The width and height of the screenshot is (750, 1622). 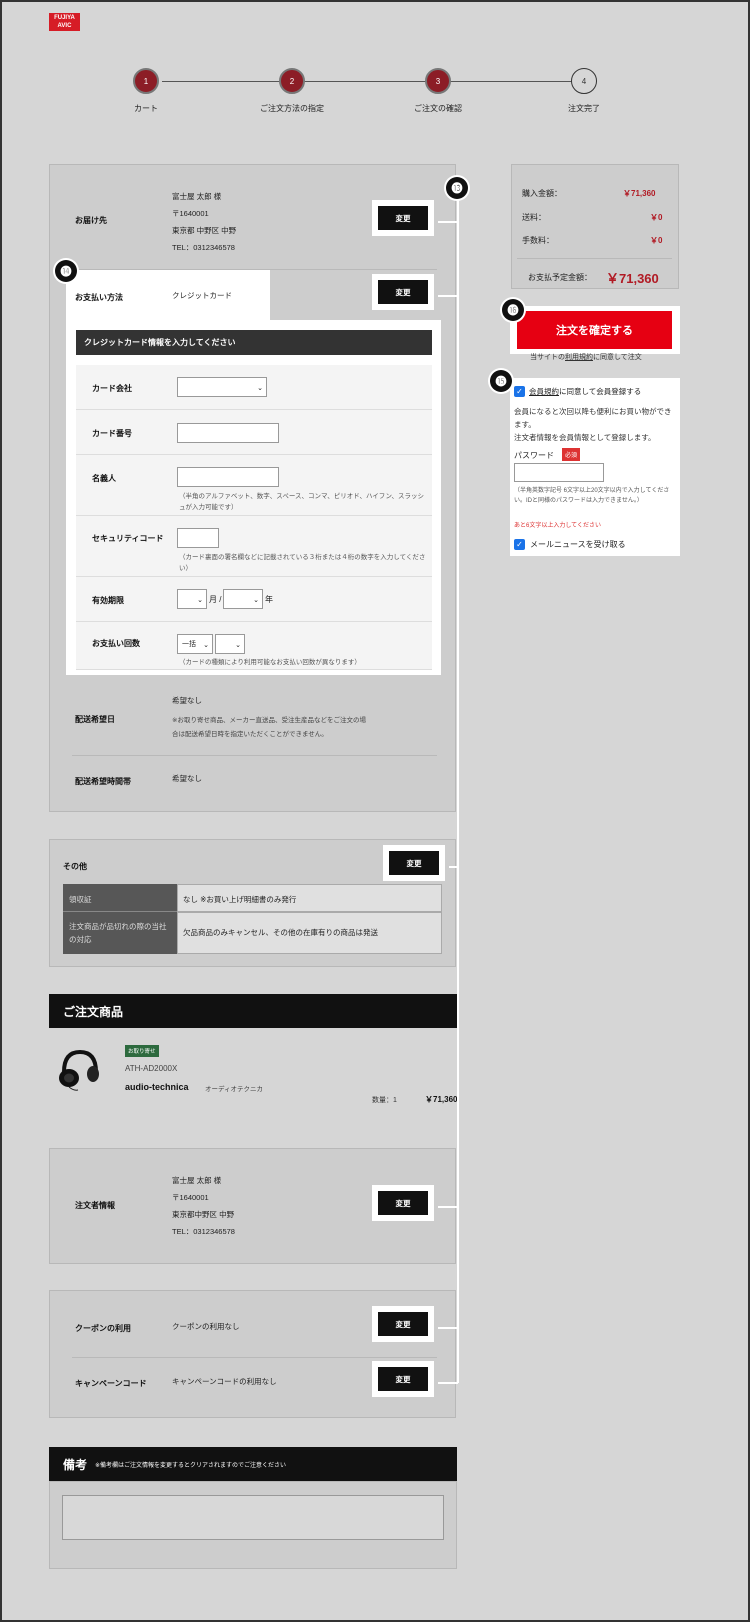 I want to click on delivery-change-frame: 変更, so click(x=403, y=218).